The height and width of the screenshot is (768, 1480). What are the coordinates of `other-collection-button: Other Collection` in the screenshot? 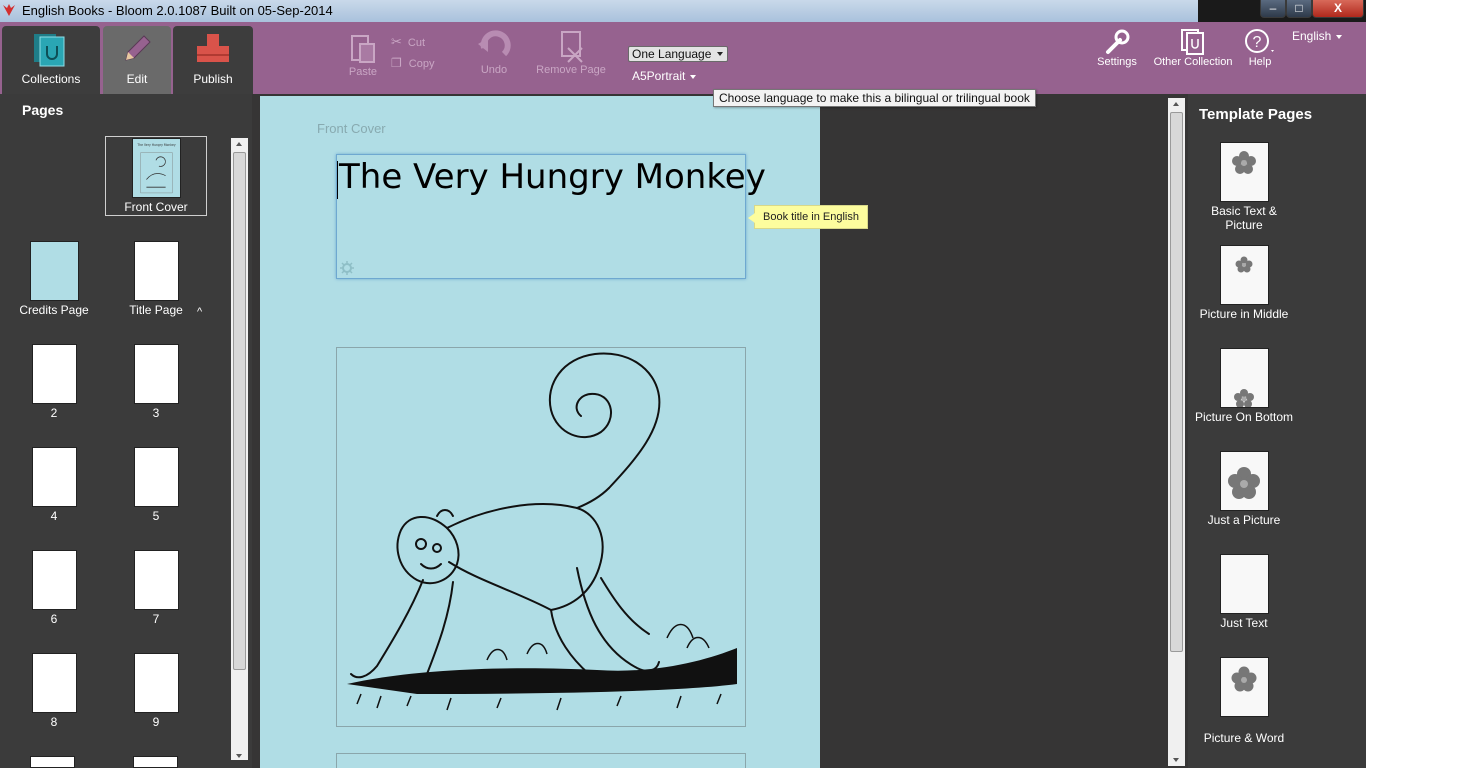 It's located at (1193, 48).